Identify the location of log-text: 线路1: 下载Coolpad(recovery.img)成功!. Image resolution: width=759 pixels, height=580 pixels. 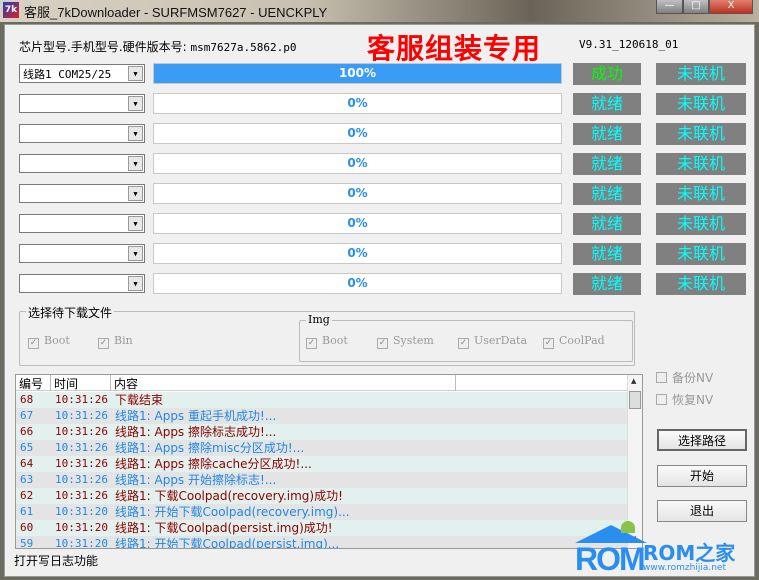
(229, 496).